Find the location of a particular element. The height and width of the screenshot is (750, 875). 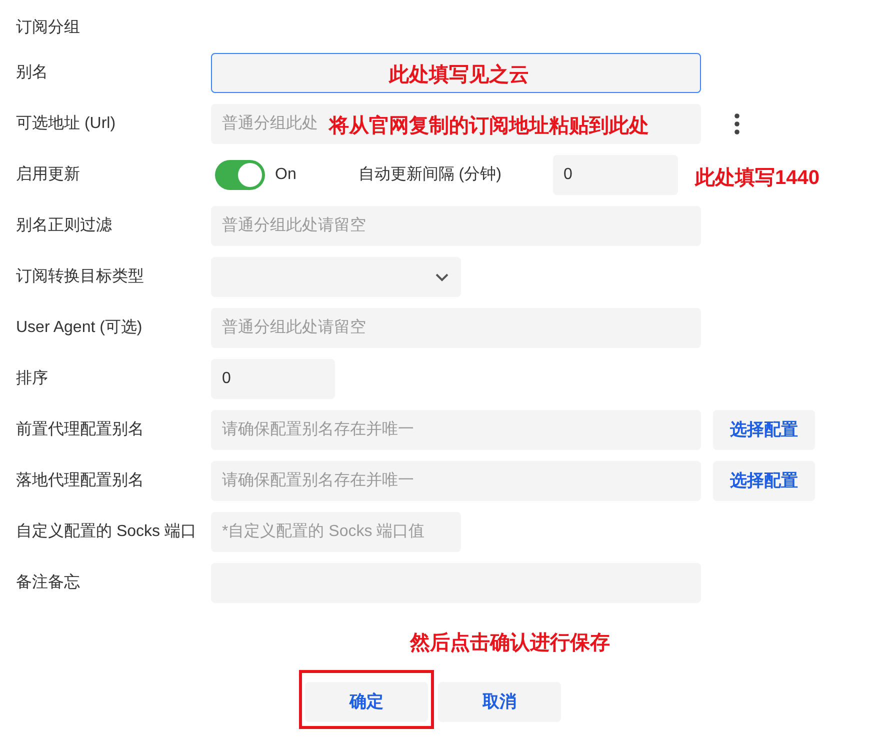

chevron-down-icon is located at coordinates (442, 277).